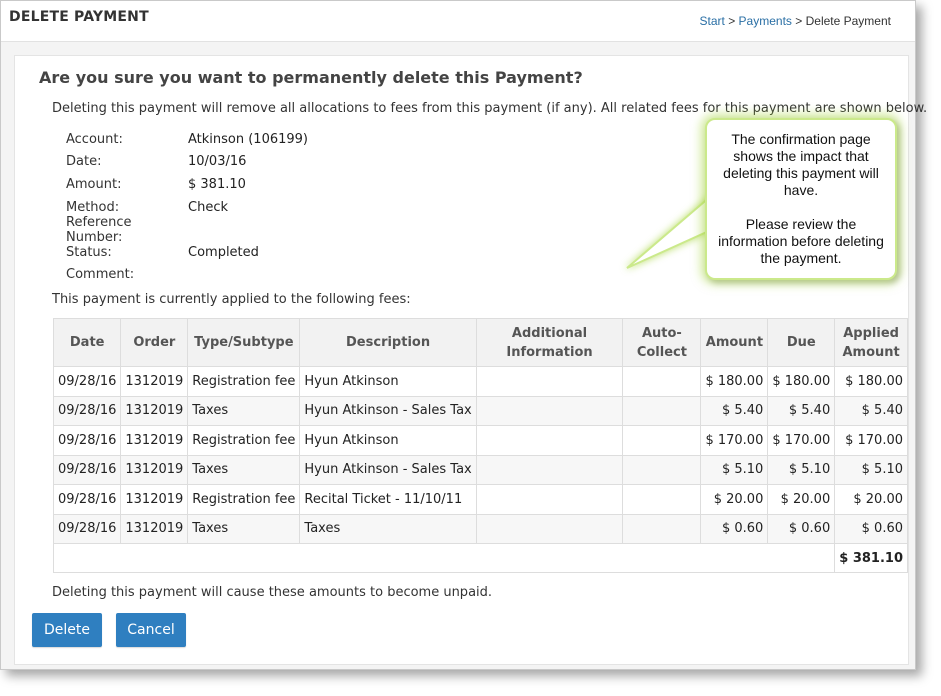 The width and height of the screenshot is (941, 696). I want to click on cell-amount: $ 170.00, so click(734, 440).